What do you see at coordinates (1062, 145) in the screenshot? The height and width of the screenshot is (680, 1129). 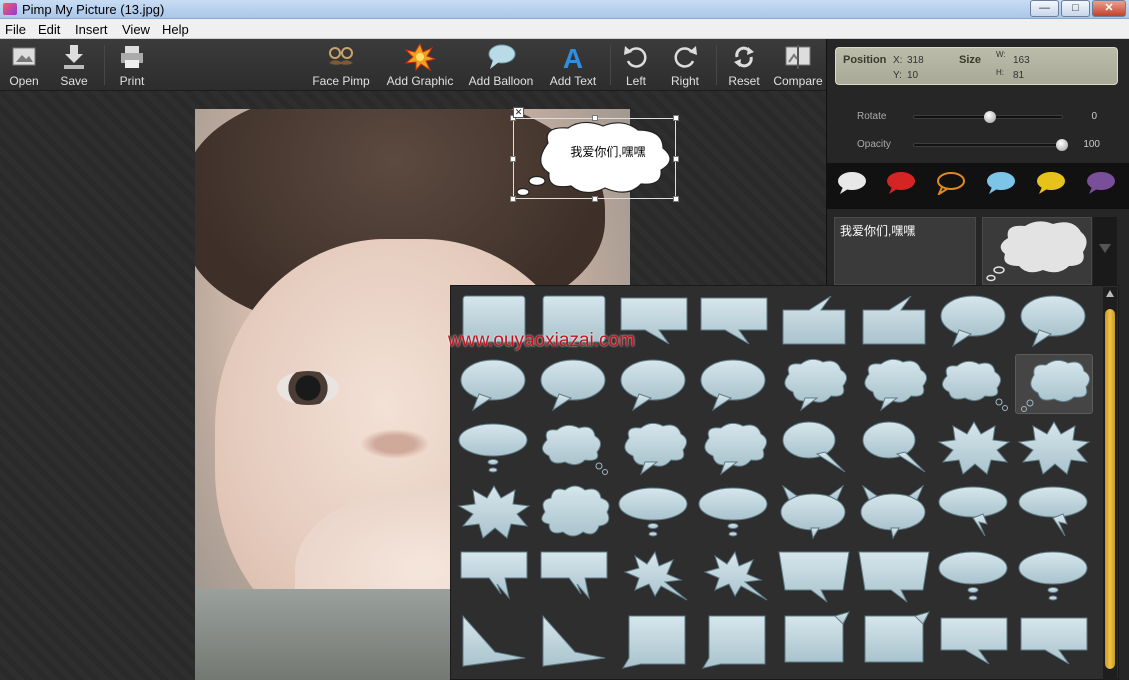 I see `opacity-slider-knob` at bounding box center [1062, 145].